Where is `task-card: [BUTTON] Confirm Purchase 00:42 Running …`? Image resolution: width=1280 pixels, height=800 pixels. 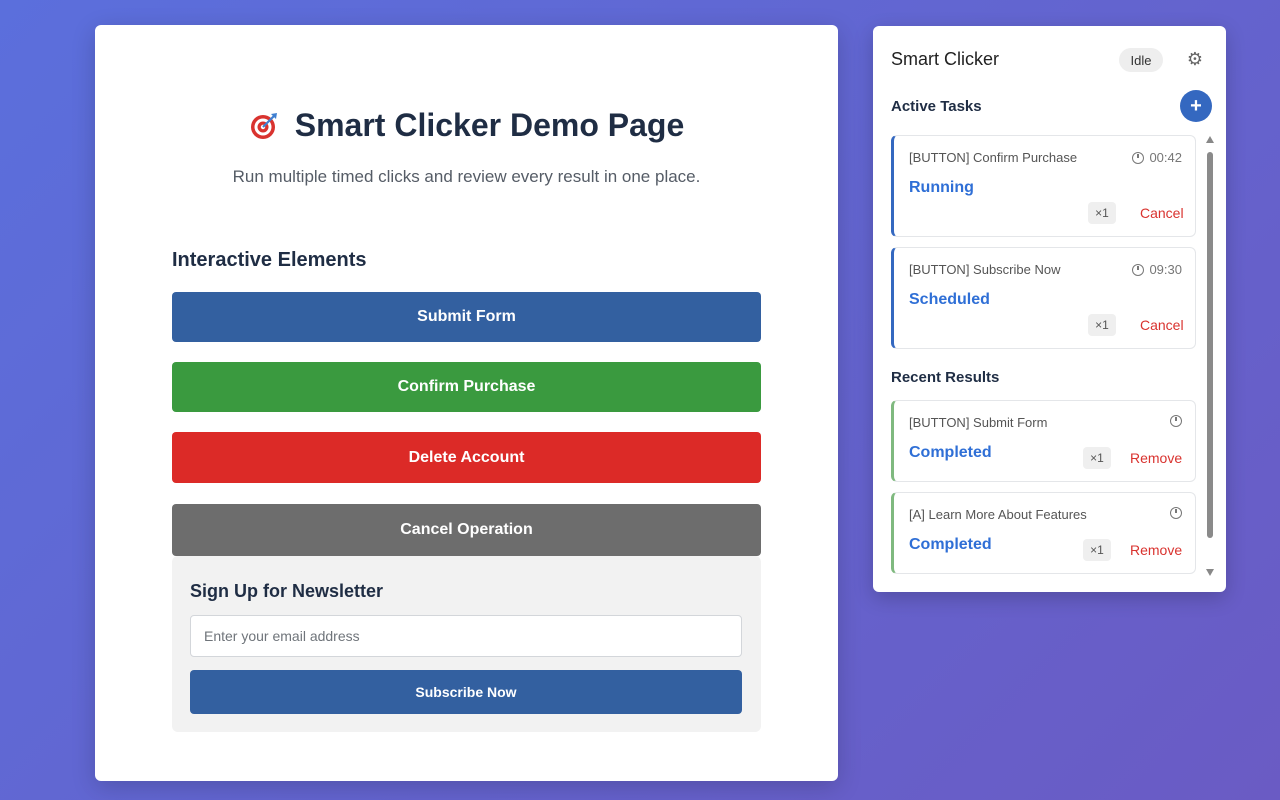
task-card: [BUTTON] Confirm Purchase 00:42 Running … is located at coordinates (1043, 186).